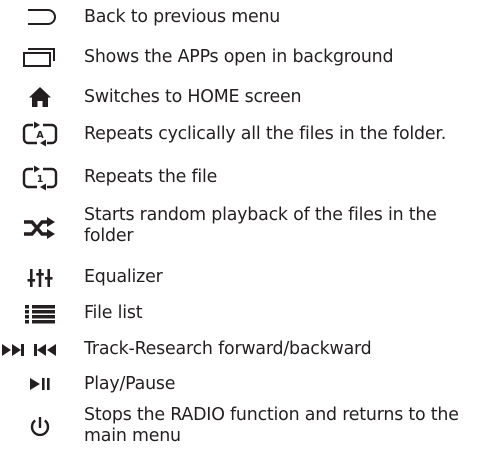  I want to click on repeat-all-icon: A, so click(40, 134).